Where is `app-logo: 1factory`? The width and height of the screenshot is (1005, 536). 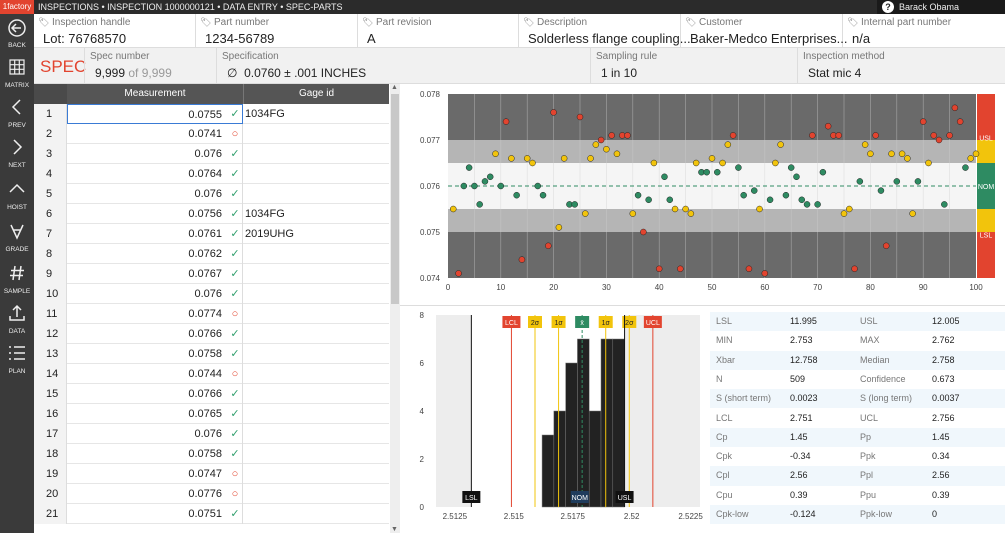 app-logo: 1factory is located at coordinates (17, 7).